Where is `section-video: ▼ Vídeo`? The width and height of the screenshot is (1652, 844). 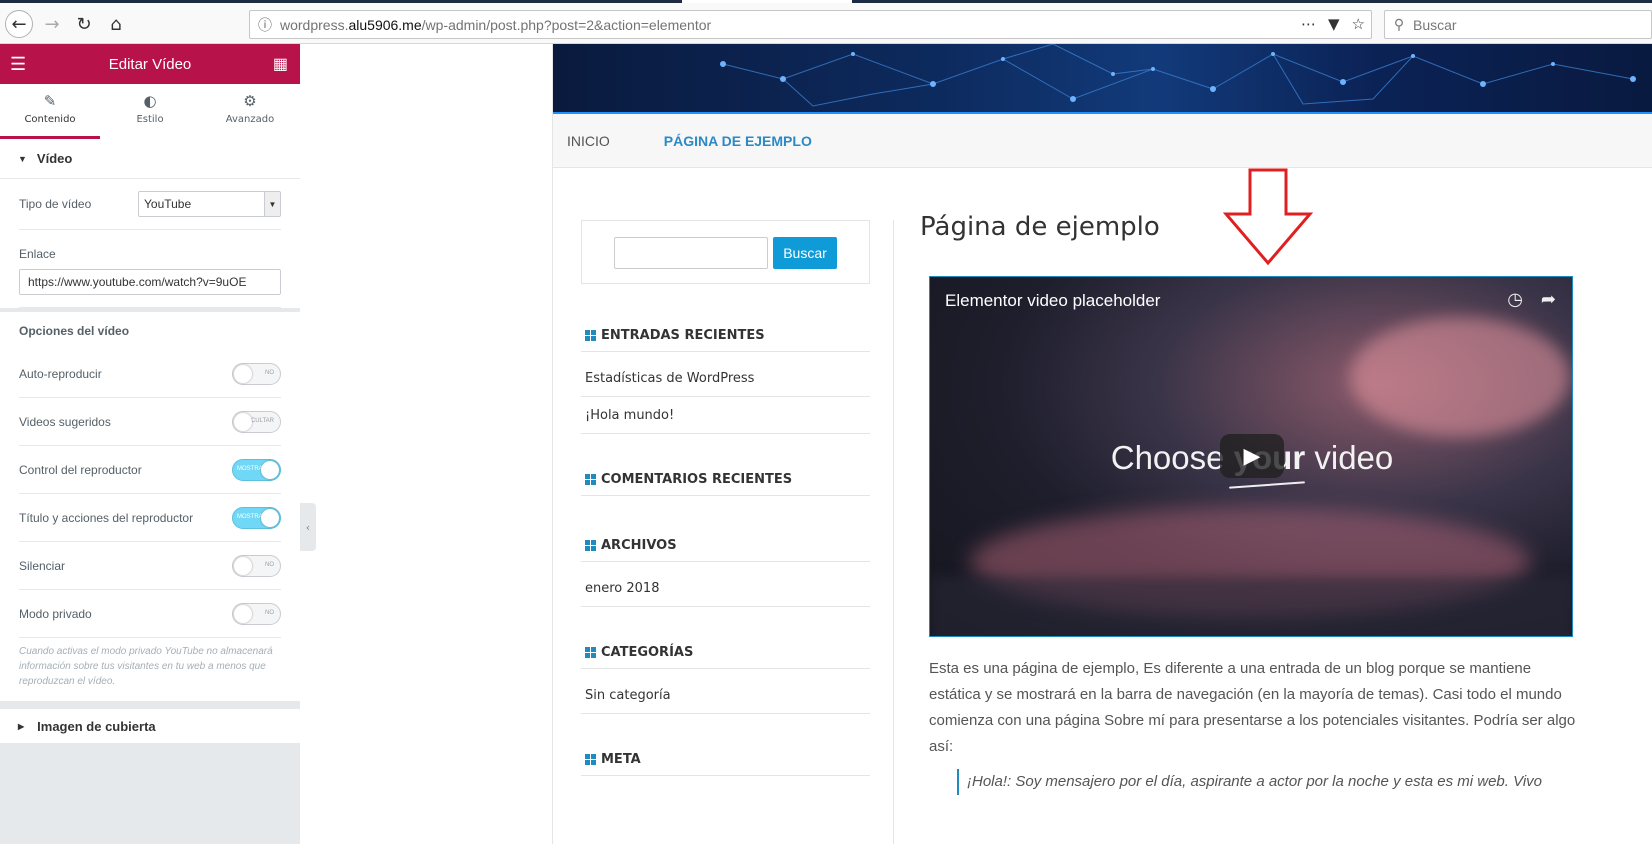 section-video: ▼ Vídeo is located at coordinates (150, 159).